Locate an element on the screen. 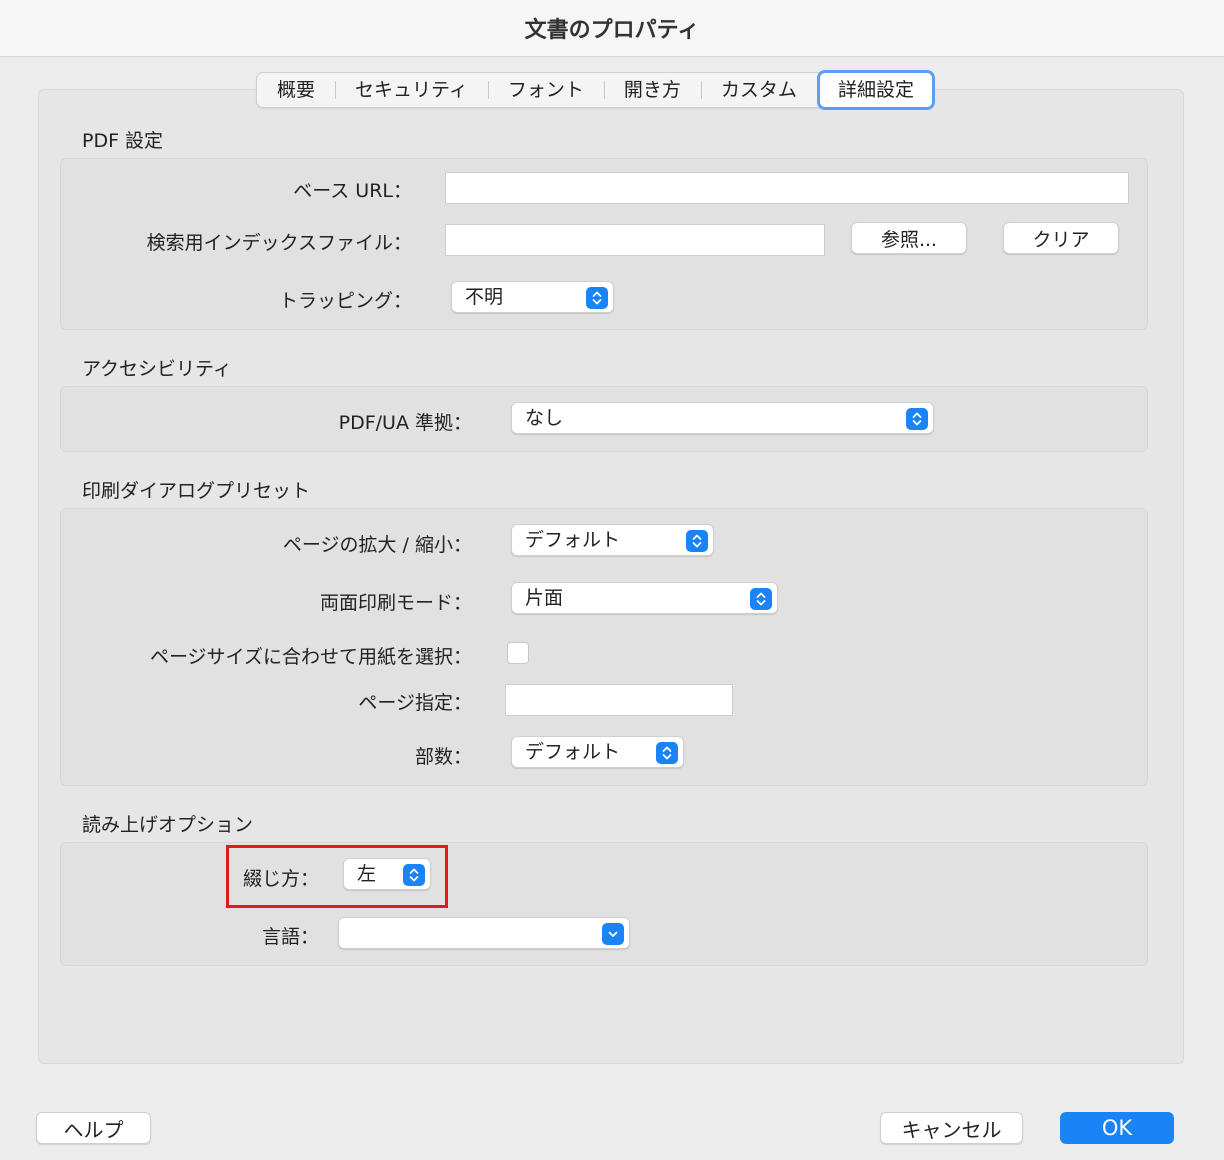 The height and width of the screenshot is (1160, 1224). tab-summary: 概要 is located at coordinates (296, 90).